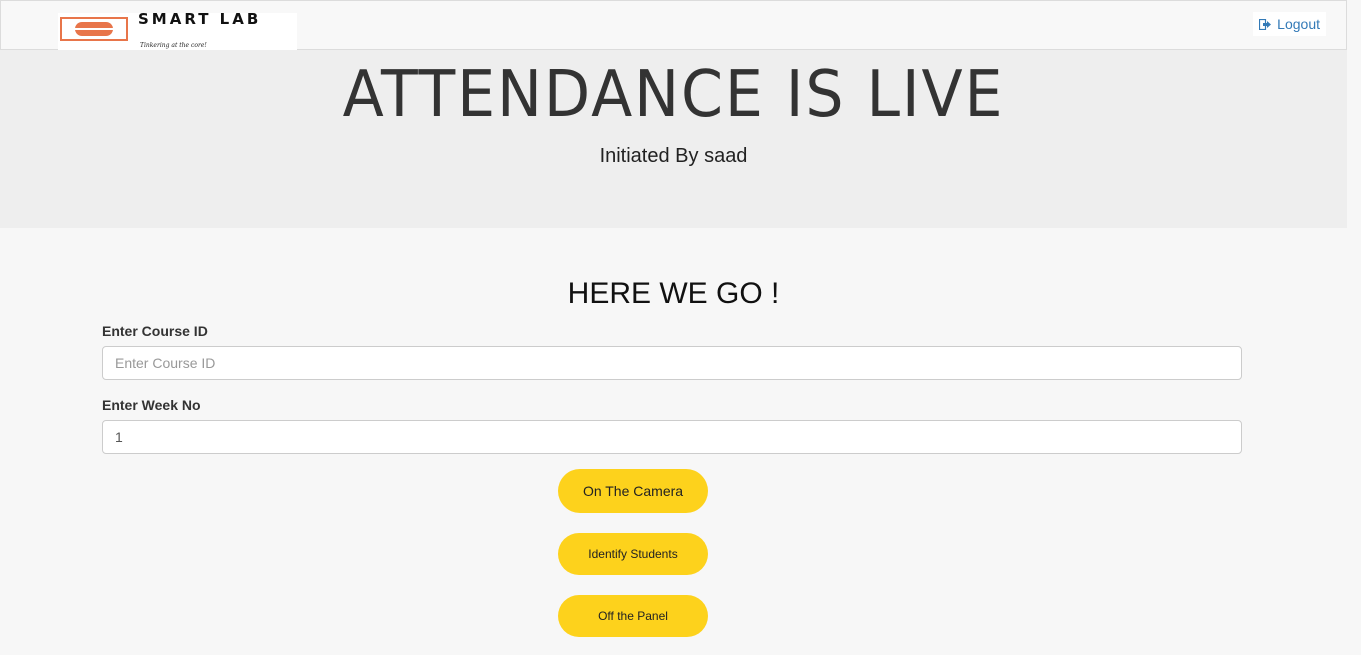 The width and height of the screenshot is (1361, 655). What do you see at coordinates (94, 29) in the screenshot?
I see `logo-mark-icon` at bounding box center [94, 29].